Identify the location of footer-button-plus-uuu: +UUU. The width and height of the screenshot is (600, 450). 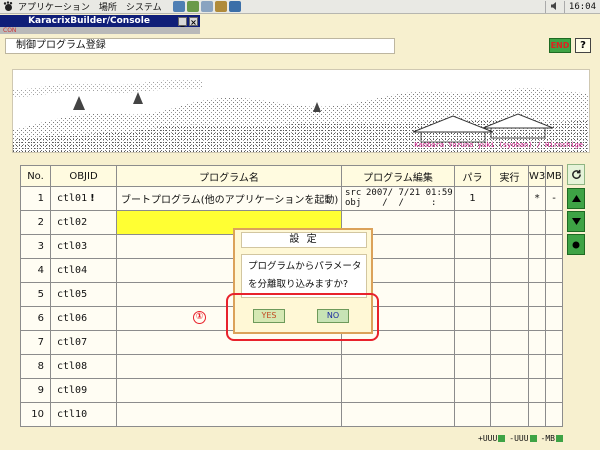
(492, 438).